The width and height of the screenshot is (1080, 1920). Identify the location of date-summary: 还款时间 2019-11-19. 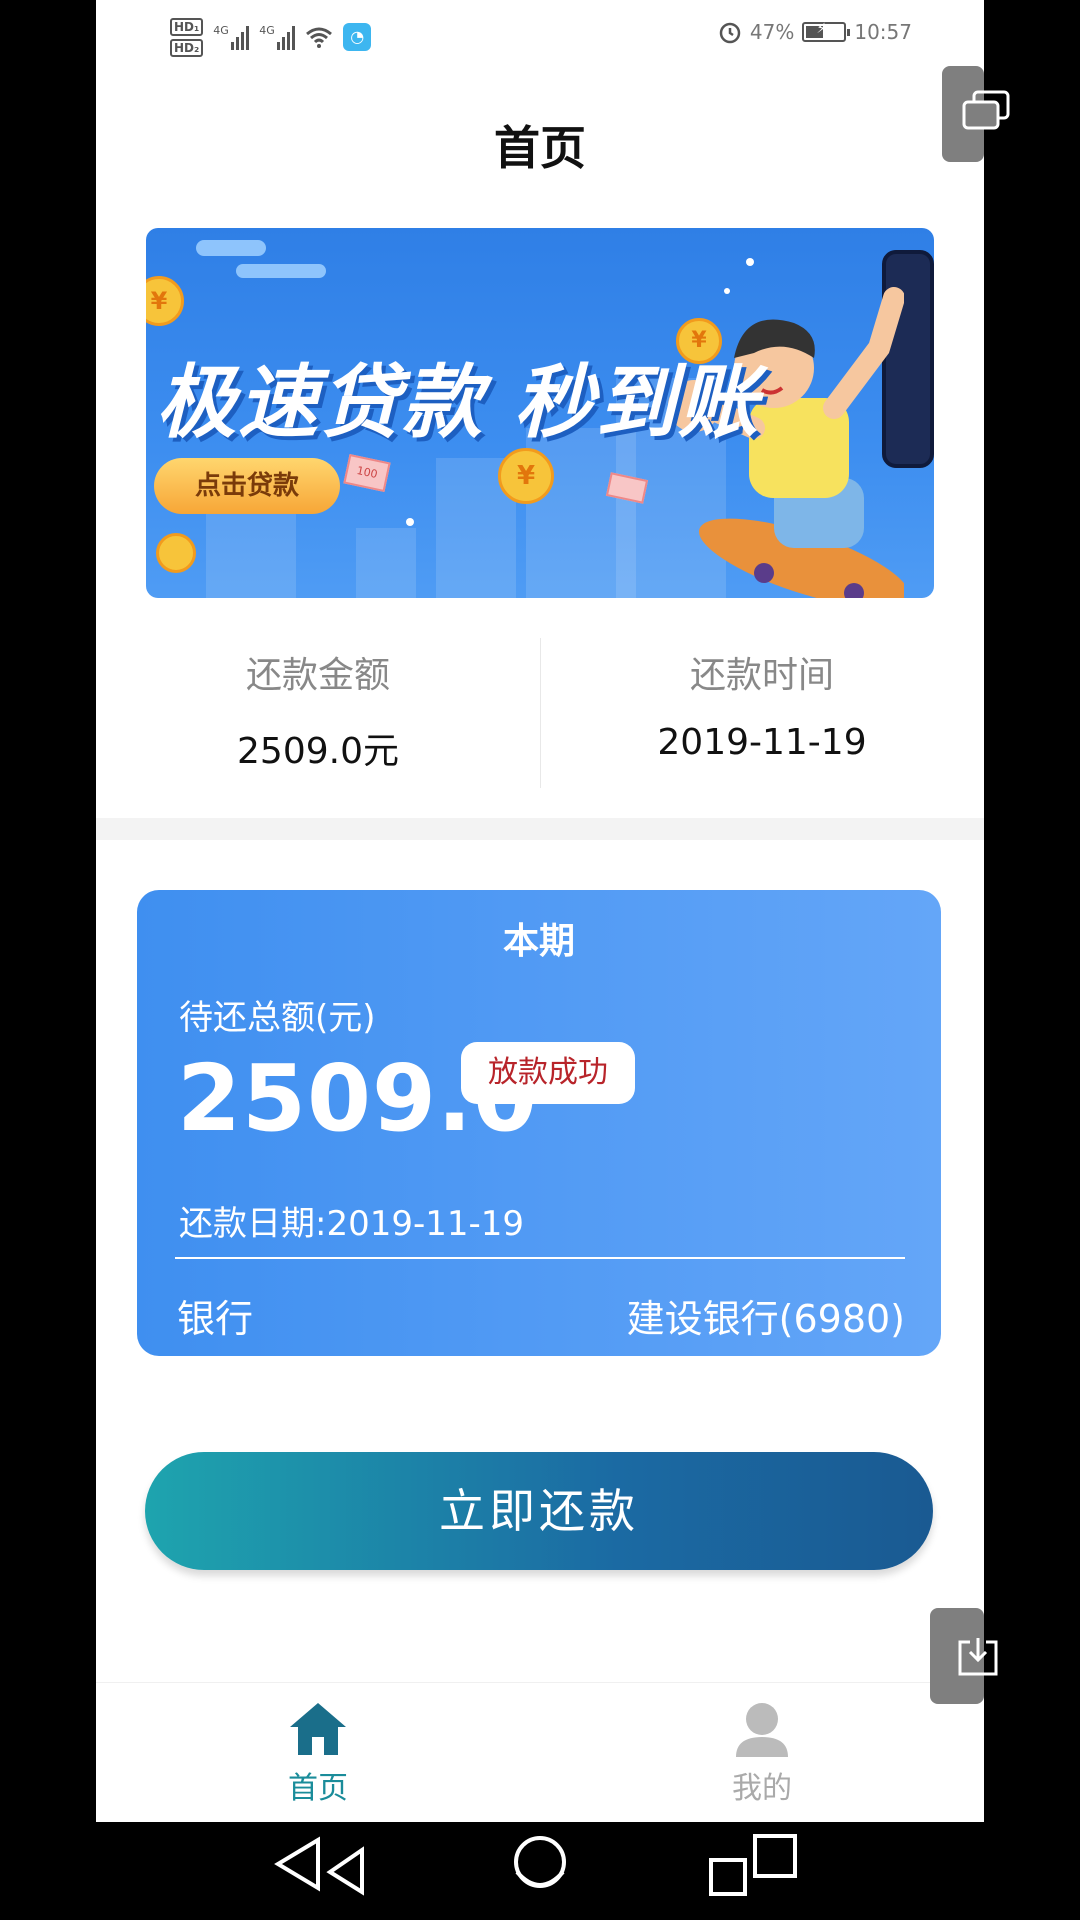
(762, 696).